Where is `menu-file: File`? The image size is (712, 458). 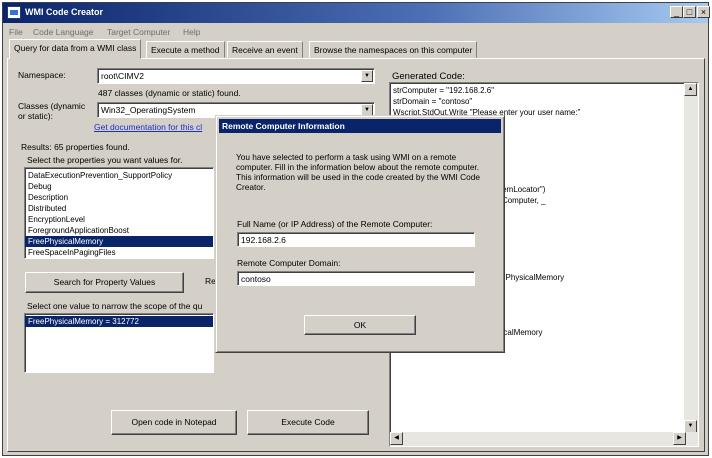 menu-file: File is located at coordinates (16, 32).